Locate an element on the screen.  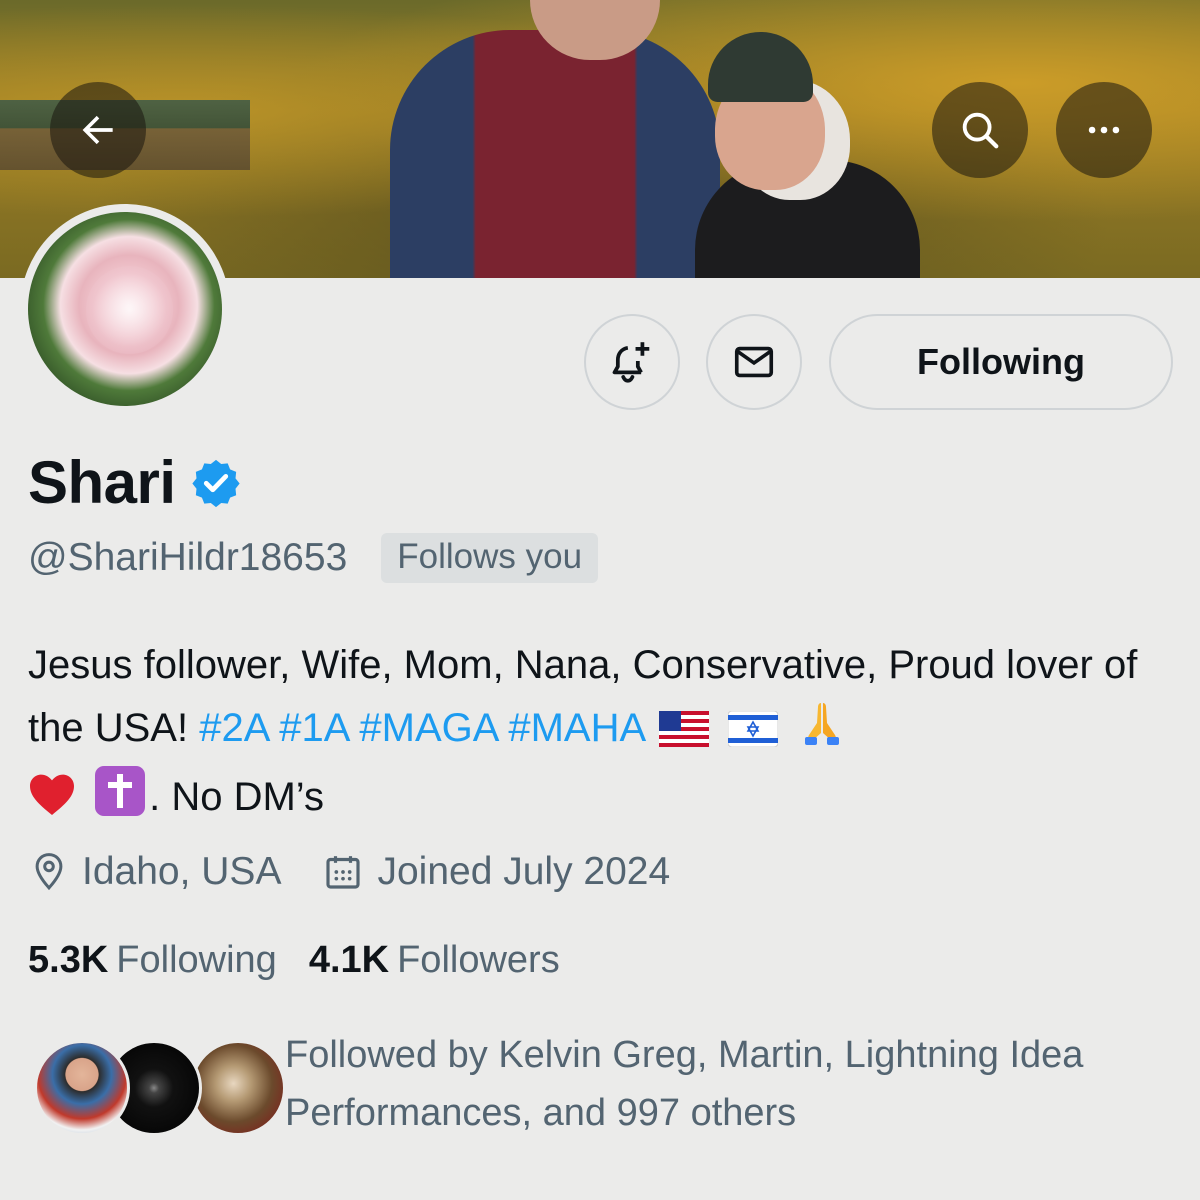
search-icon is located at coordinates (980, 130).